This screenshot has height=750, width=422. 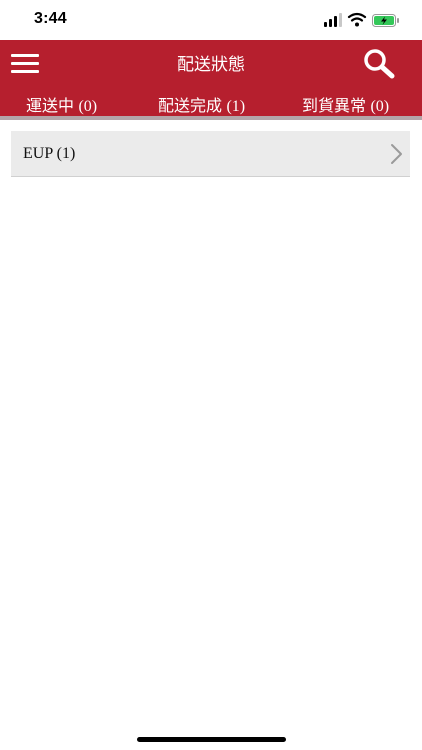 What do you see at coordinates (385, 20) in the screenshot?
I see `battery-charging-icon` at bounding box center [385, 20].